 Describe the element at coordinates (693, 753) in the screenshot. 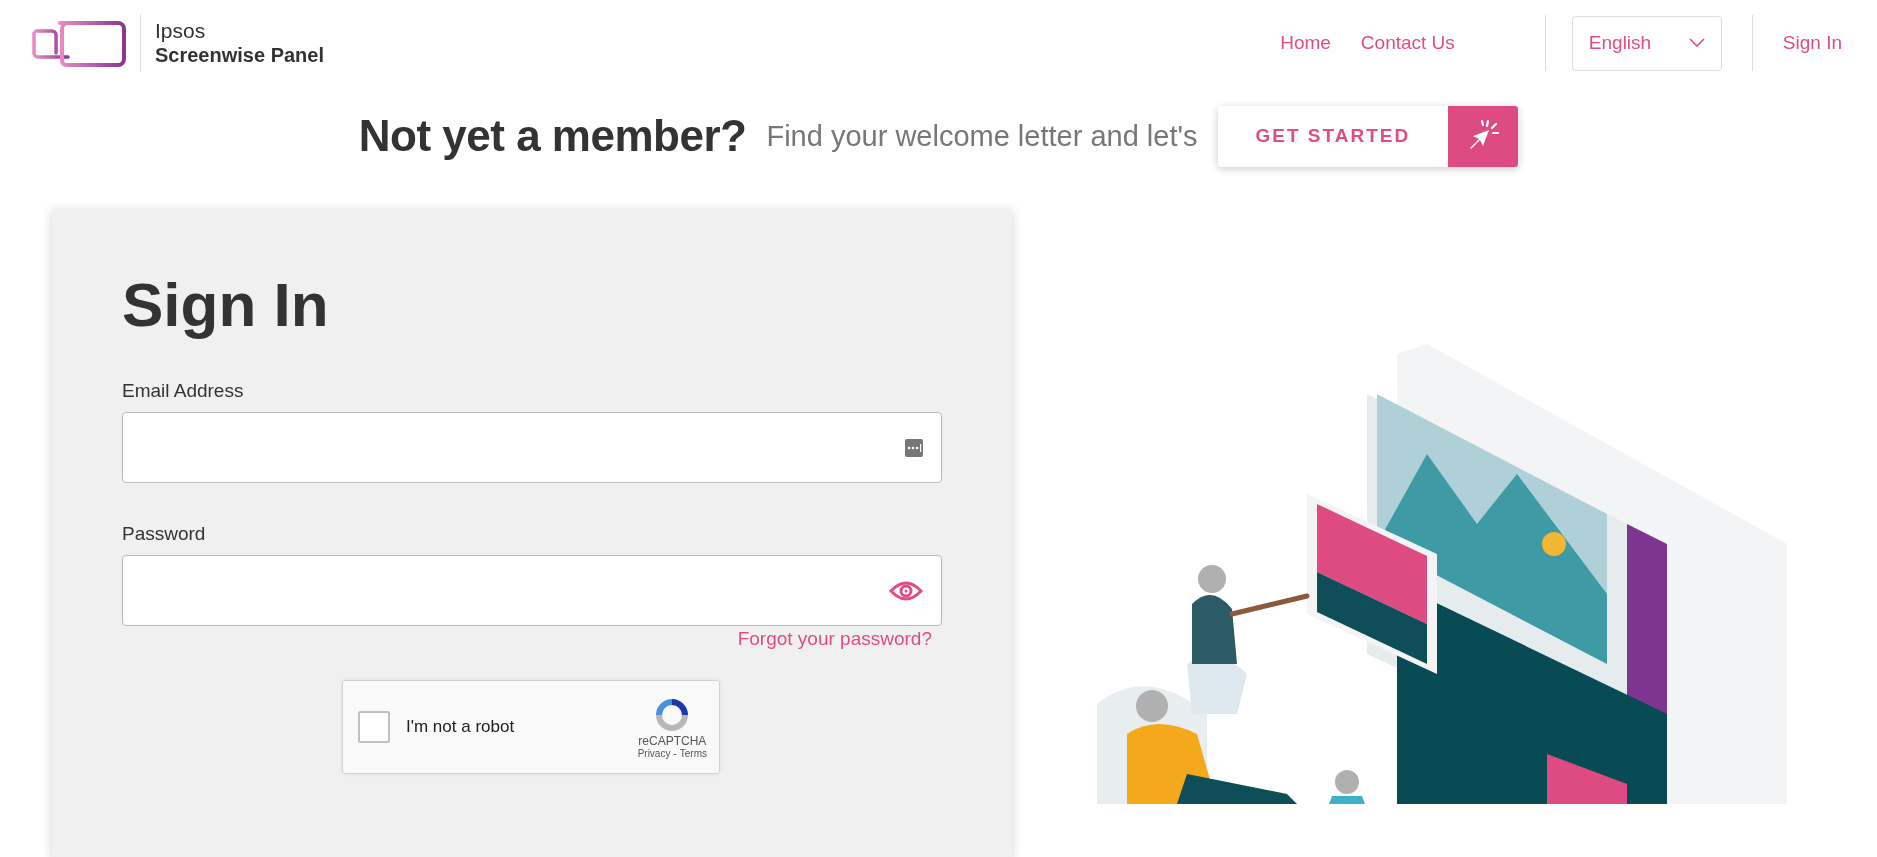

I see `terms-link: Terms` at that location.